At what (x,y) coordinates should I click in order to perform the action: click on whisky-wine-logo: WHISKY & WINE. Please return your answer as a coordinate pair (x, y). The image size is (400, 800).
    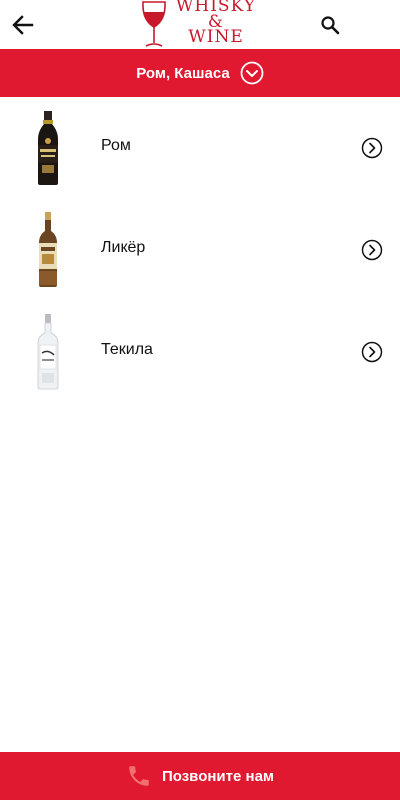
    Looking at the image, I should click on (200, 24).